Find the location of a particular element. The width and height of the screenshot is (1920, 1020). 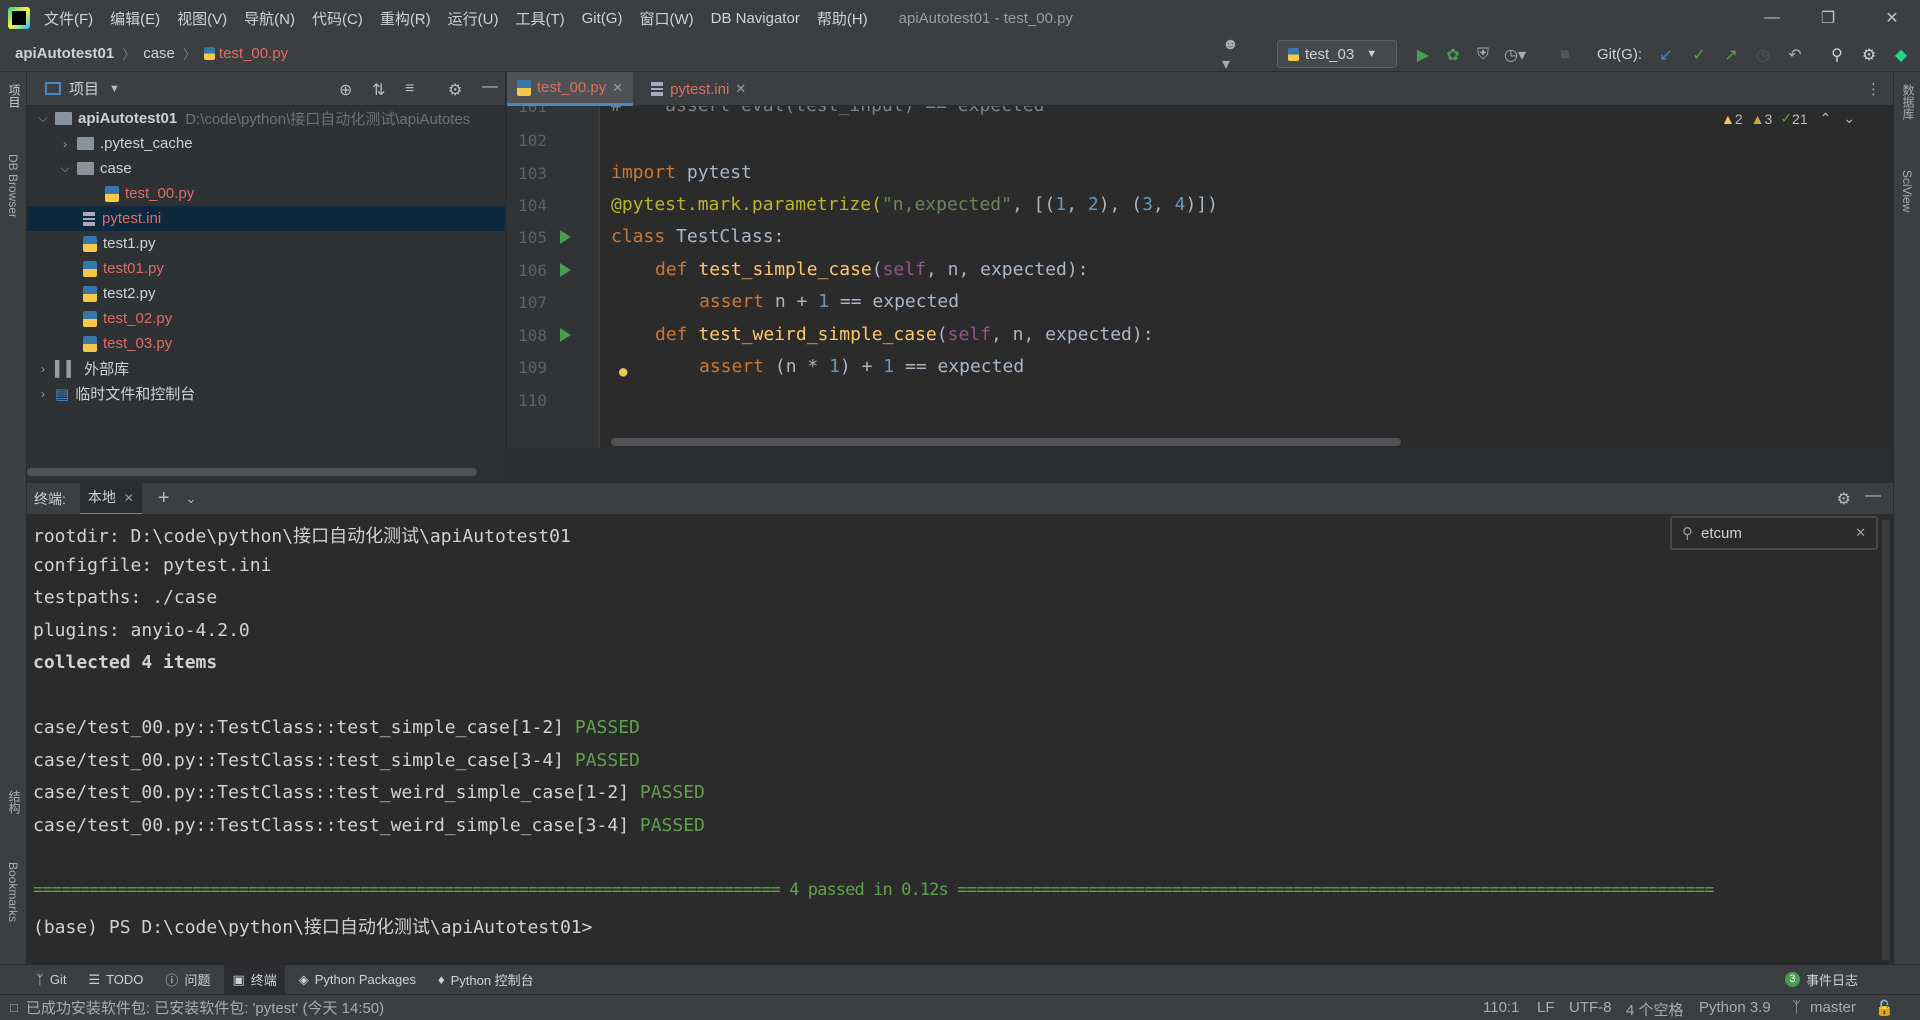

menu-file: 文件(F) is located at coordinates (68, 18).